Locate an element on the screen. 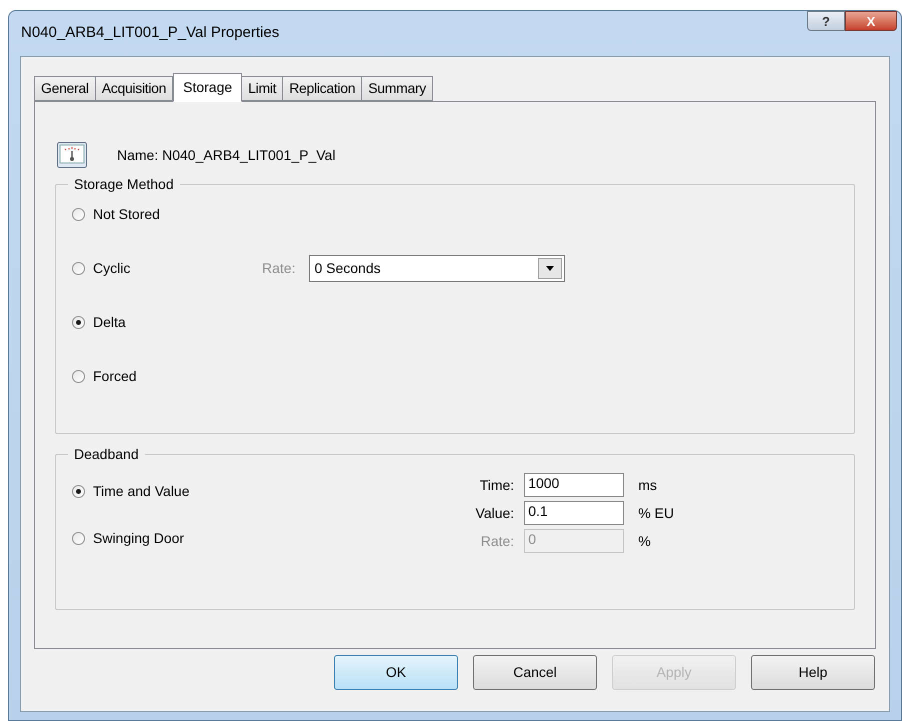  unit-label: % EU is located at coordinates (656, 513).